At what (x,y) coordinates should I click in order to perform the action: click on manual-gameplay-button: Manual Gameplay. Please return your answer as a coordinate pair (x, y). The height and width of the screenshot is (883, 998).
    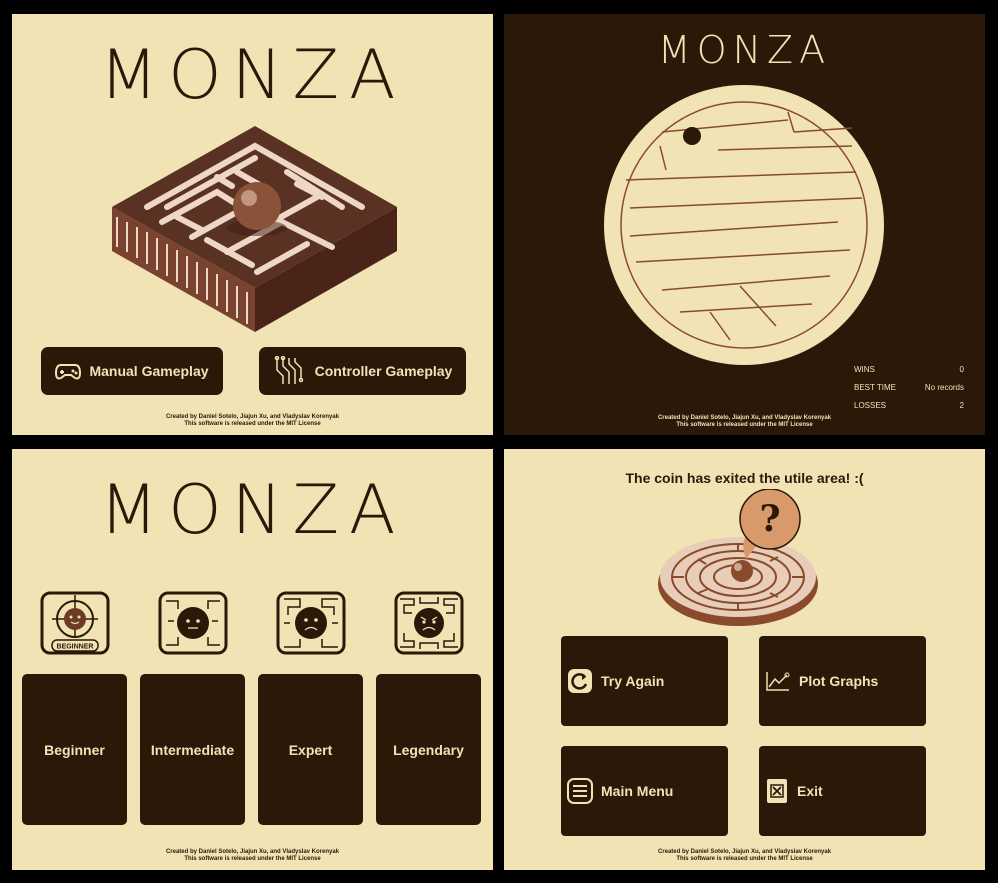
    Looking at the image, I should click on (132, 371).